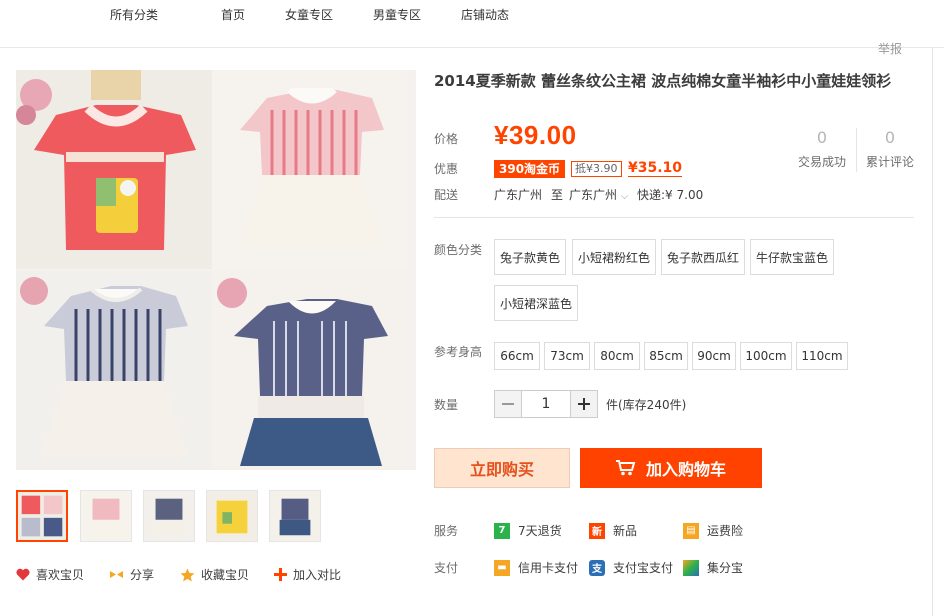  I want to click on share-button: 分享, so click(131, 574).